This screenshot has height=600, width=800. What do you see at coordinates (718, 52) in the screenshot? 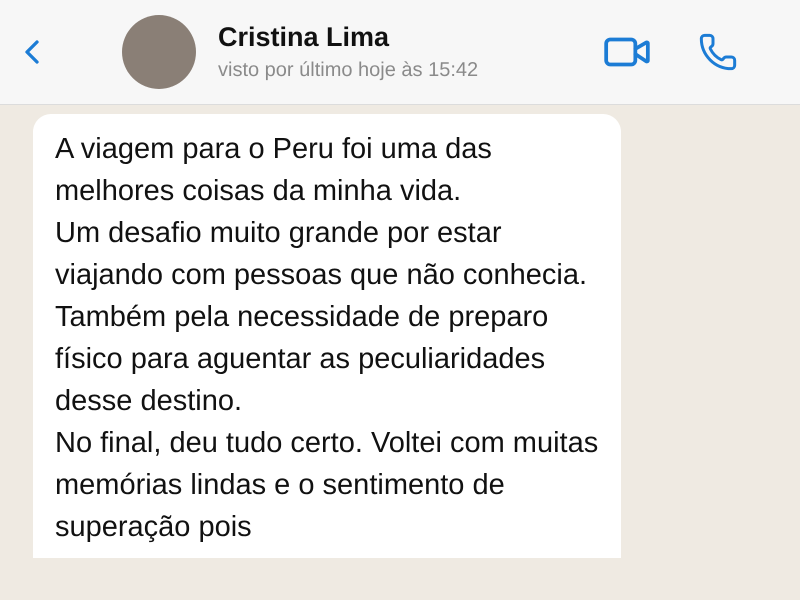
I see `voice-call-button` at bounding box center [718, 52].